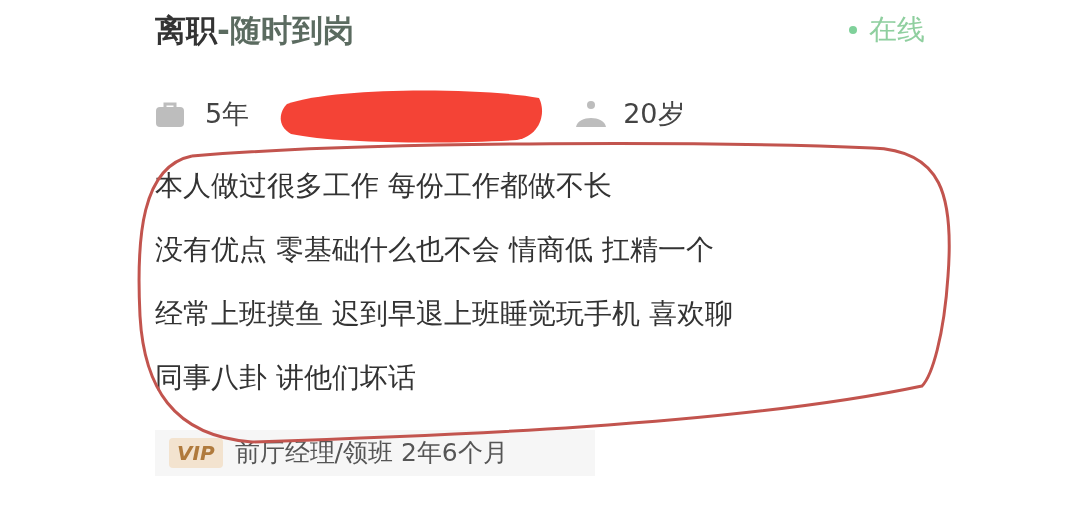 The height and width of the screenshot is (506, 1080). Describe the element at coordinates (170, 114) in the screenshot. I see `briefcase-icon` at that location.